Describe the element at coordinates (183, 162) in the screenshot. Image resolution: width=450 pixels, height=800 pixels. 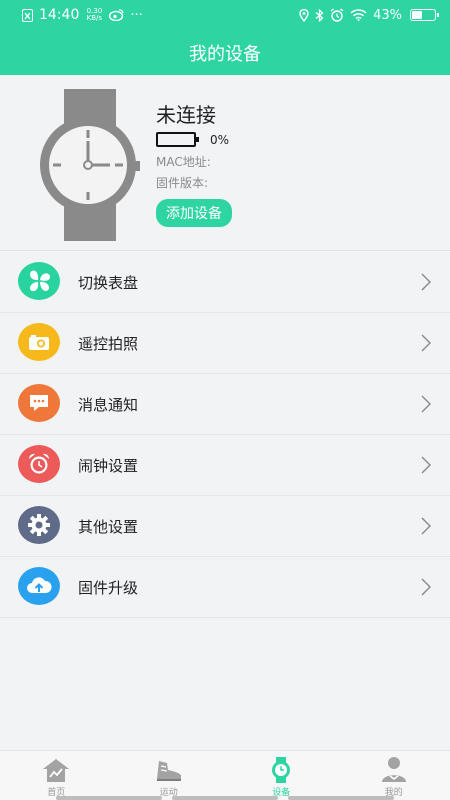
I see `mac-address-label: MAC地址:` at that location.